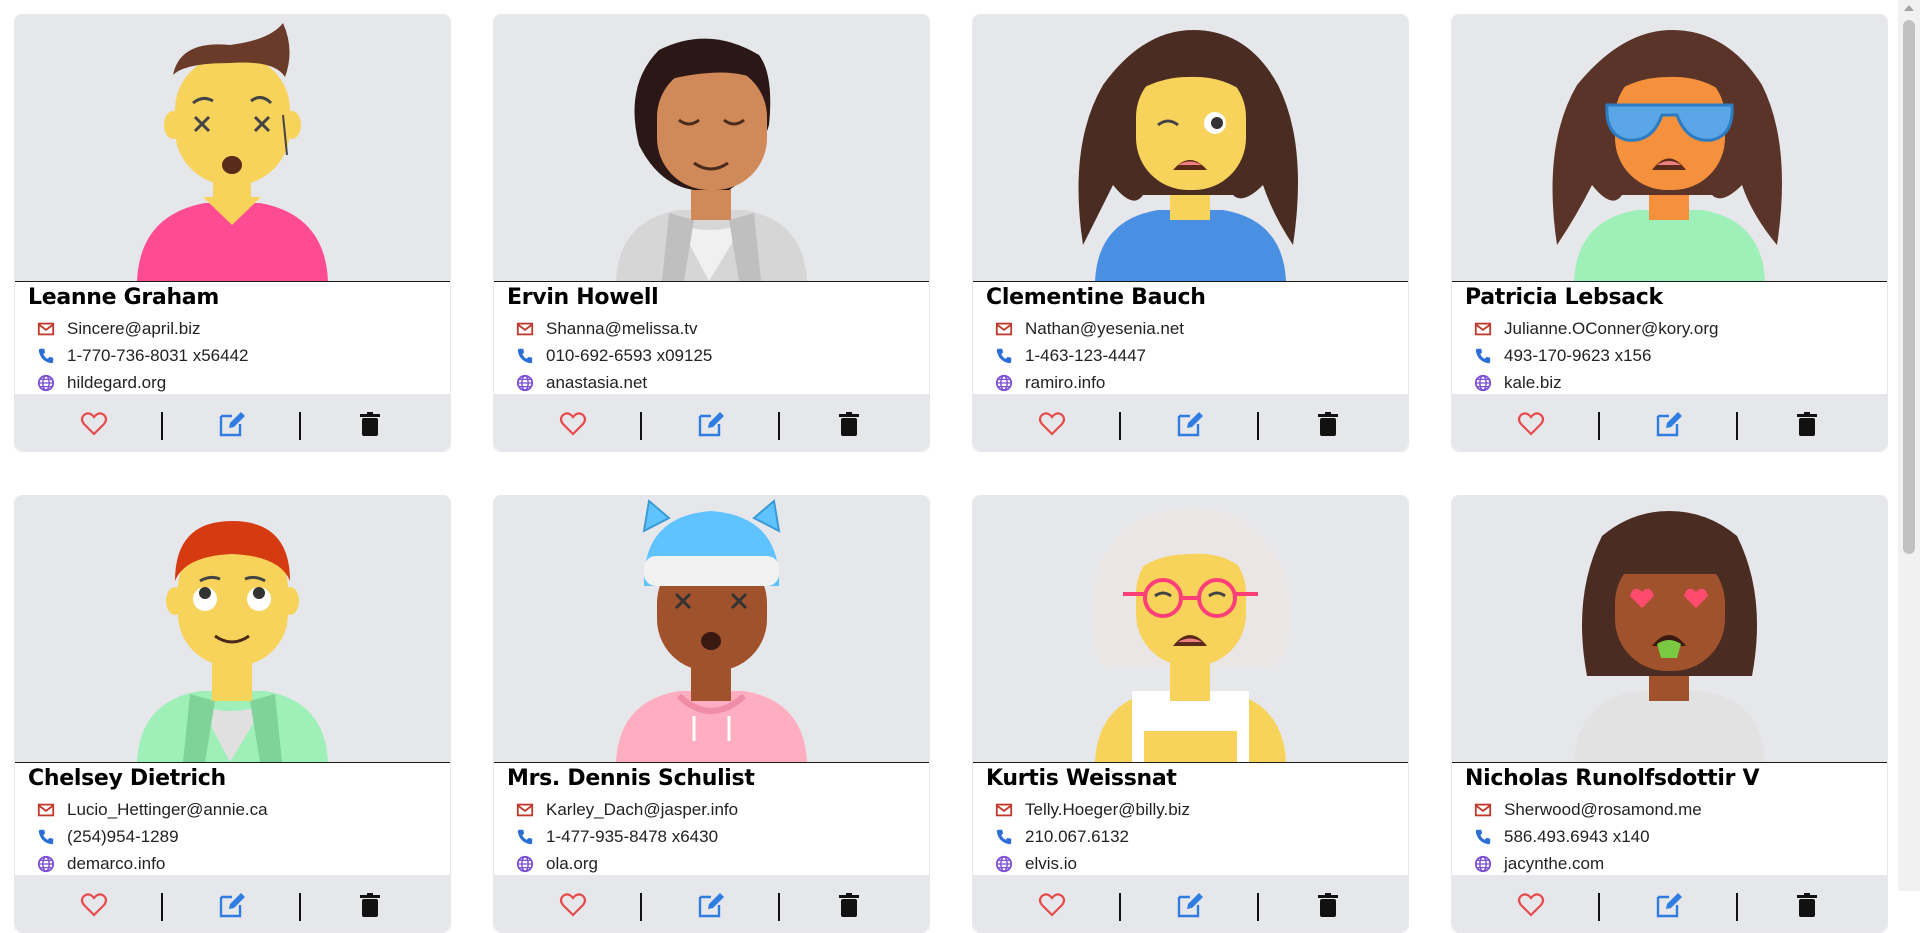 Image resolution: width=1920 pixels, height=933 pixels. I want to click on email-text: Karley_Dach@jasper.info, so click(642, 810).